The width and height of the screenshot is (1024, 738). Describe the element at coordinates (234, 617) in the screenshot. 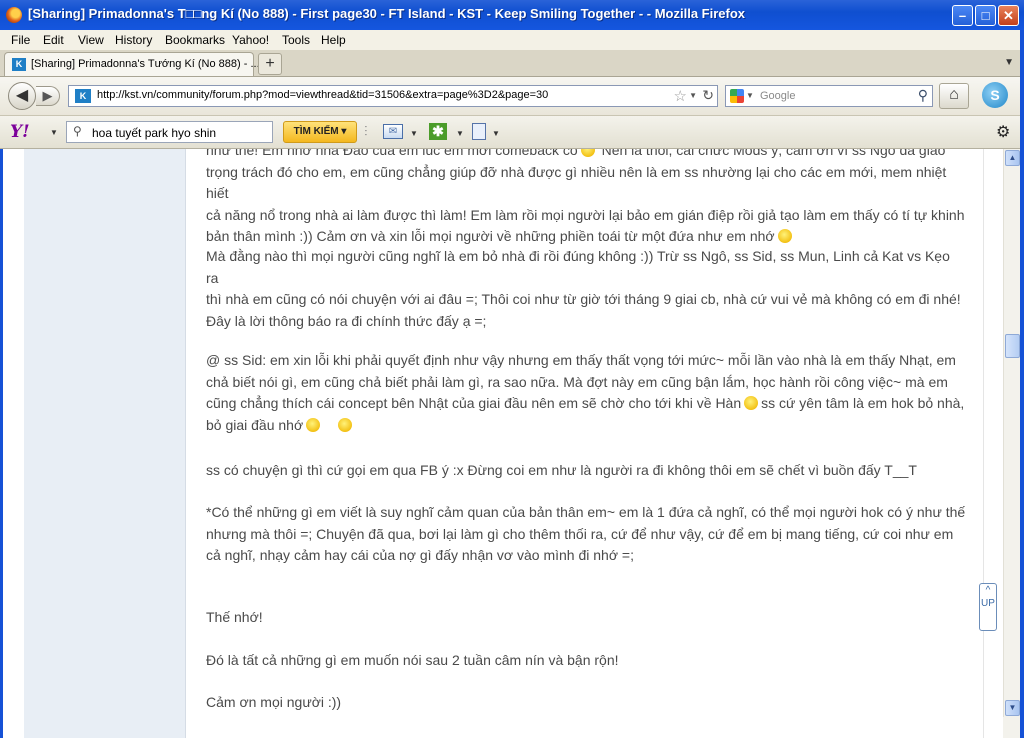

I see `post-text: Thế nhớ!` at that location.